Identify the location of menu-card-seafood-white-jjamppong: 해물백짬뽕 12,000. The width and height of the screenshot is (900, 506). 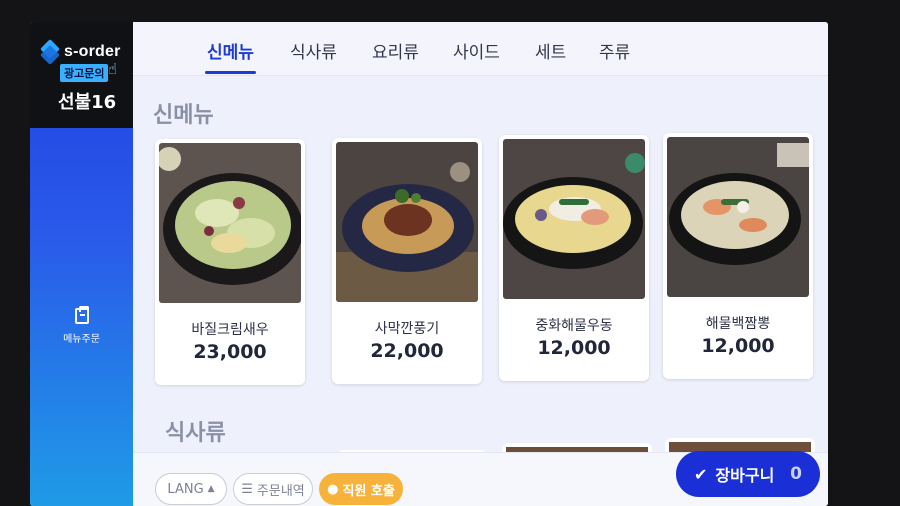
(738, 256).